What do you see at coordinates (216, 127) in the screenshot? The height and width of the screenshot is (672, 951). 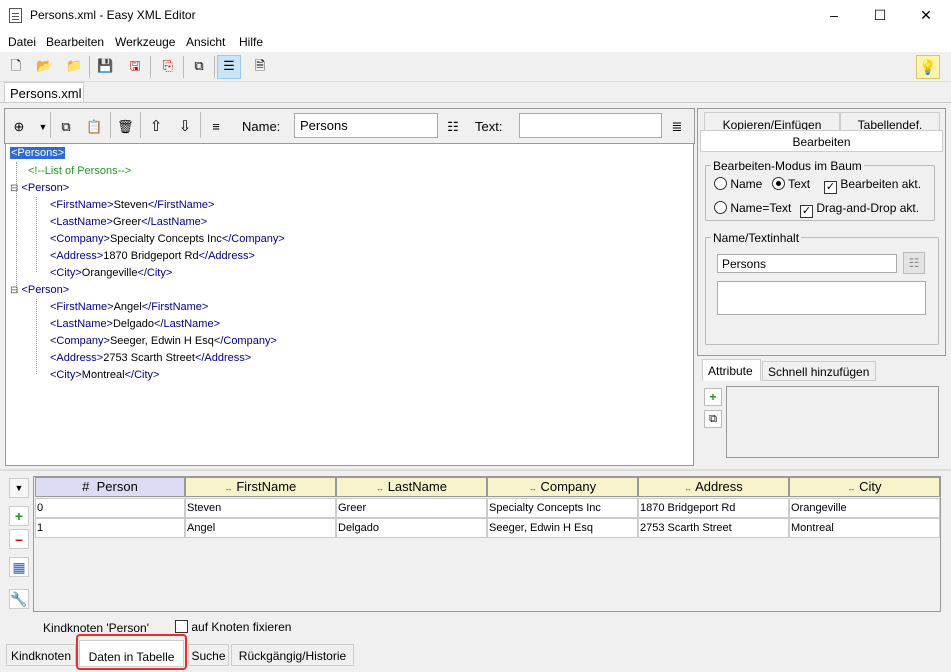 I see `insert-child-icon: ≡` at bounding box center [216, 127].